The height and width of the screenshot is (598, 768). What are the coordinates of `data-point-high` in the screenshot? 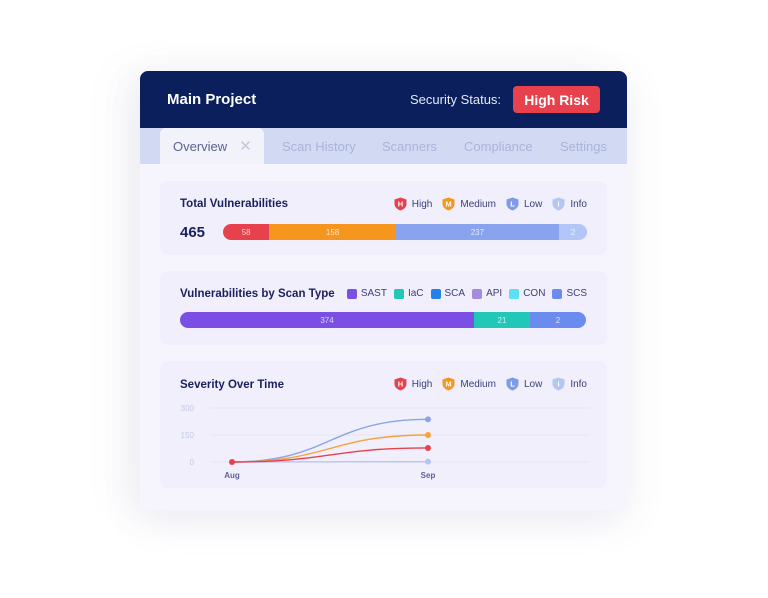 It's located at (428, 447).